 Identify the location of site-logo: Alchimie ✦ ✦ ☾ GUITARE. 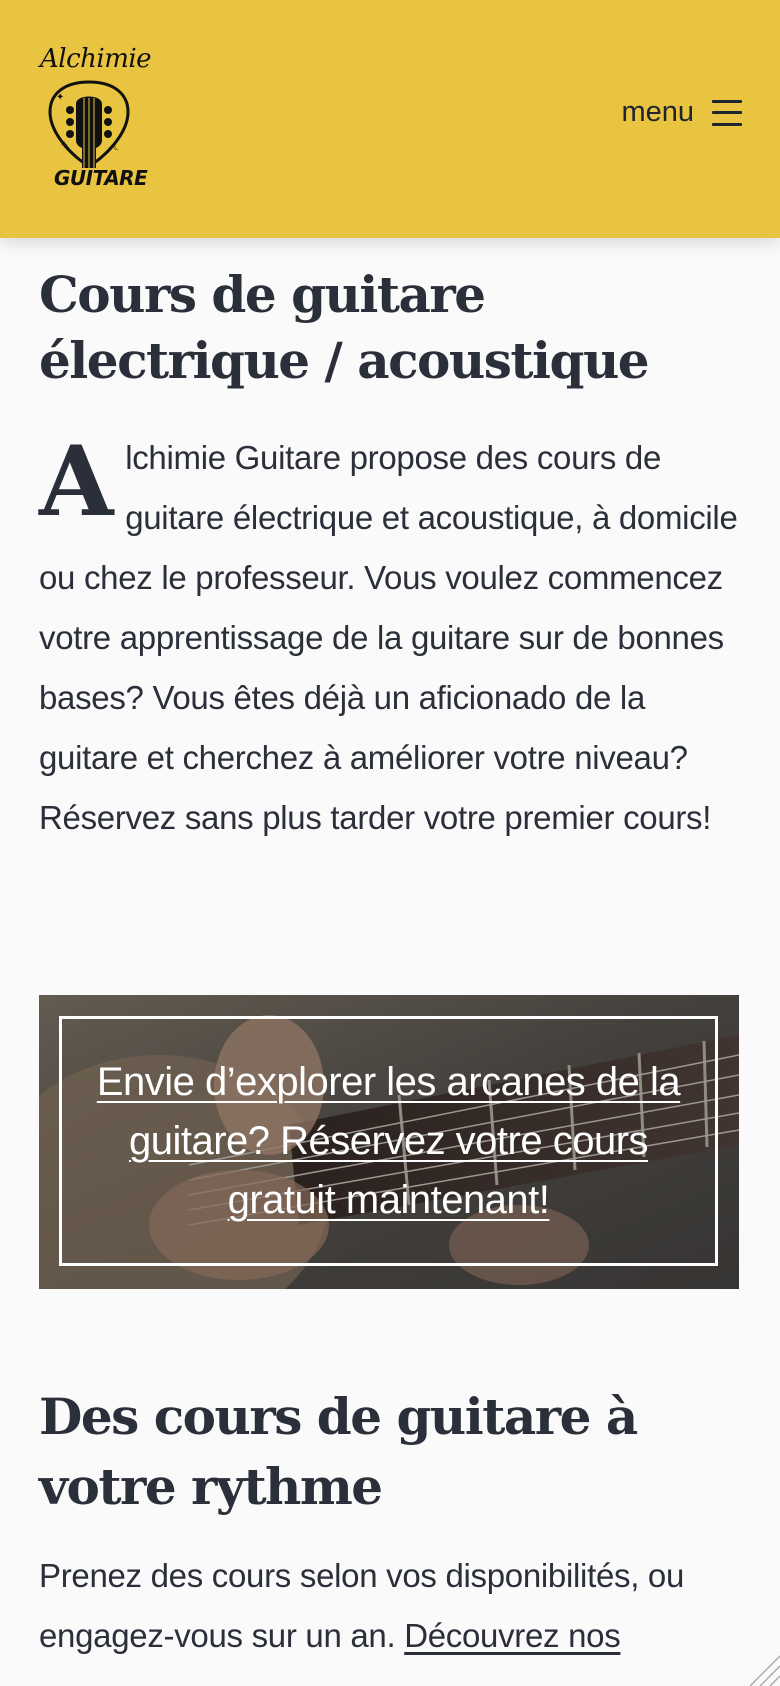
(95, 120).